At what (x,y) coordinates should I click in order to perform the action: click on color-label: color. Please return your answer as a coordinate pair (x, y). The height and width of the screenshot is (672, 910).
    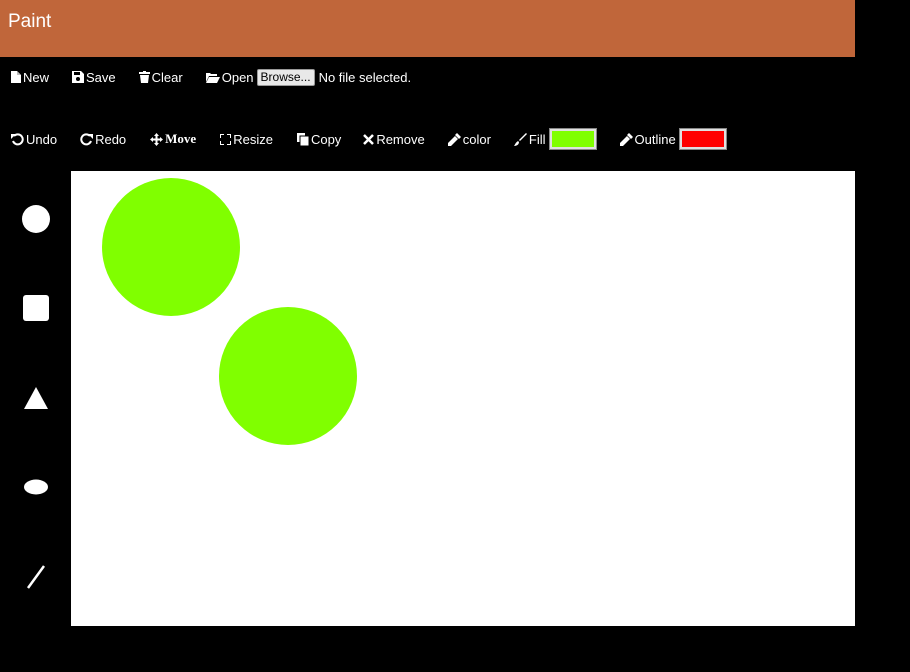
    Looking at the image, I should click on (476, 139).